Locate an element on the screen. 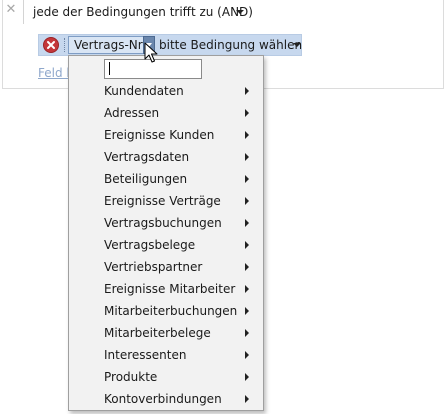 This screenshot has width=446, height=414. menu-item: Vertragsdaten is located at coordinates (166, 157).